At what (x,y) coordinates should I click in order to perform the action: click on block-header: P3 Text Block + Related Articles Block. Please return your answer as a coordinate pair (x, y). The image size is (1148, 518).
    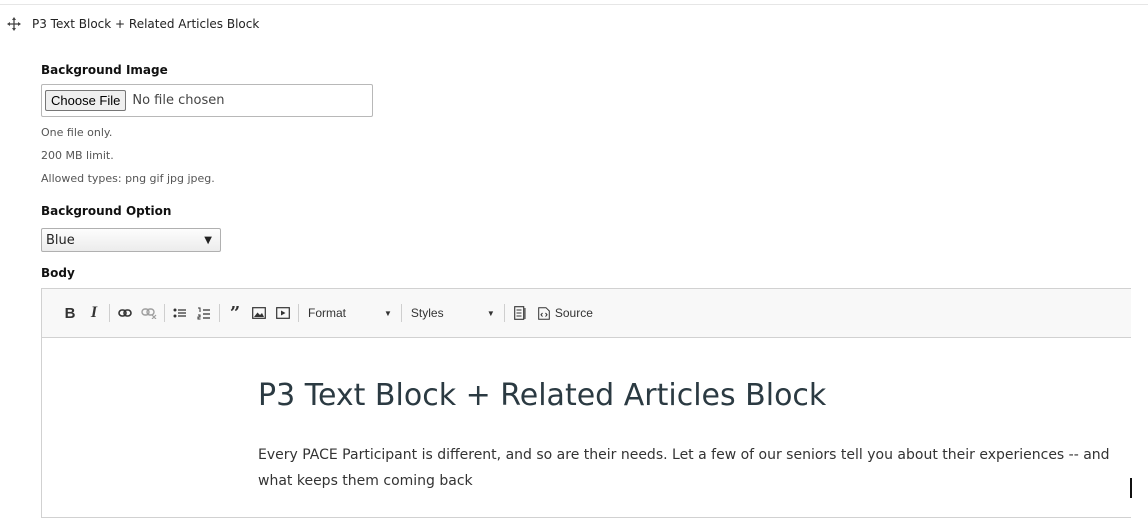
    Looking at the image, I should click on (132, 24).